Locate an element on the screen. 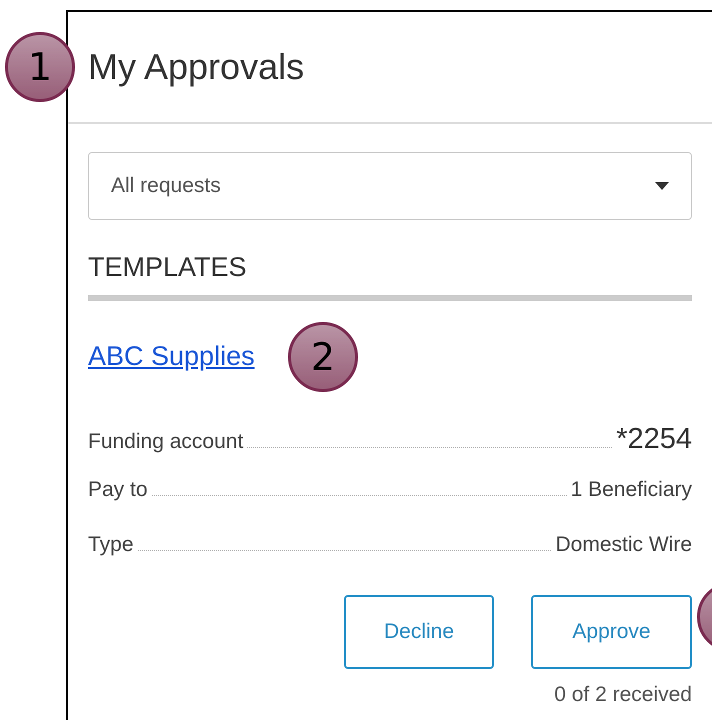 The width and height of the screenshot is (712, 720). template-link: ABC Supplies is located at coordinates (171, 356).